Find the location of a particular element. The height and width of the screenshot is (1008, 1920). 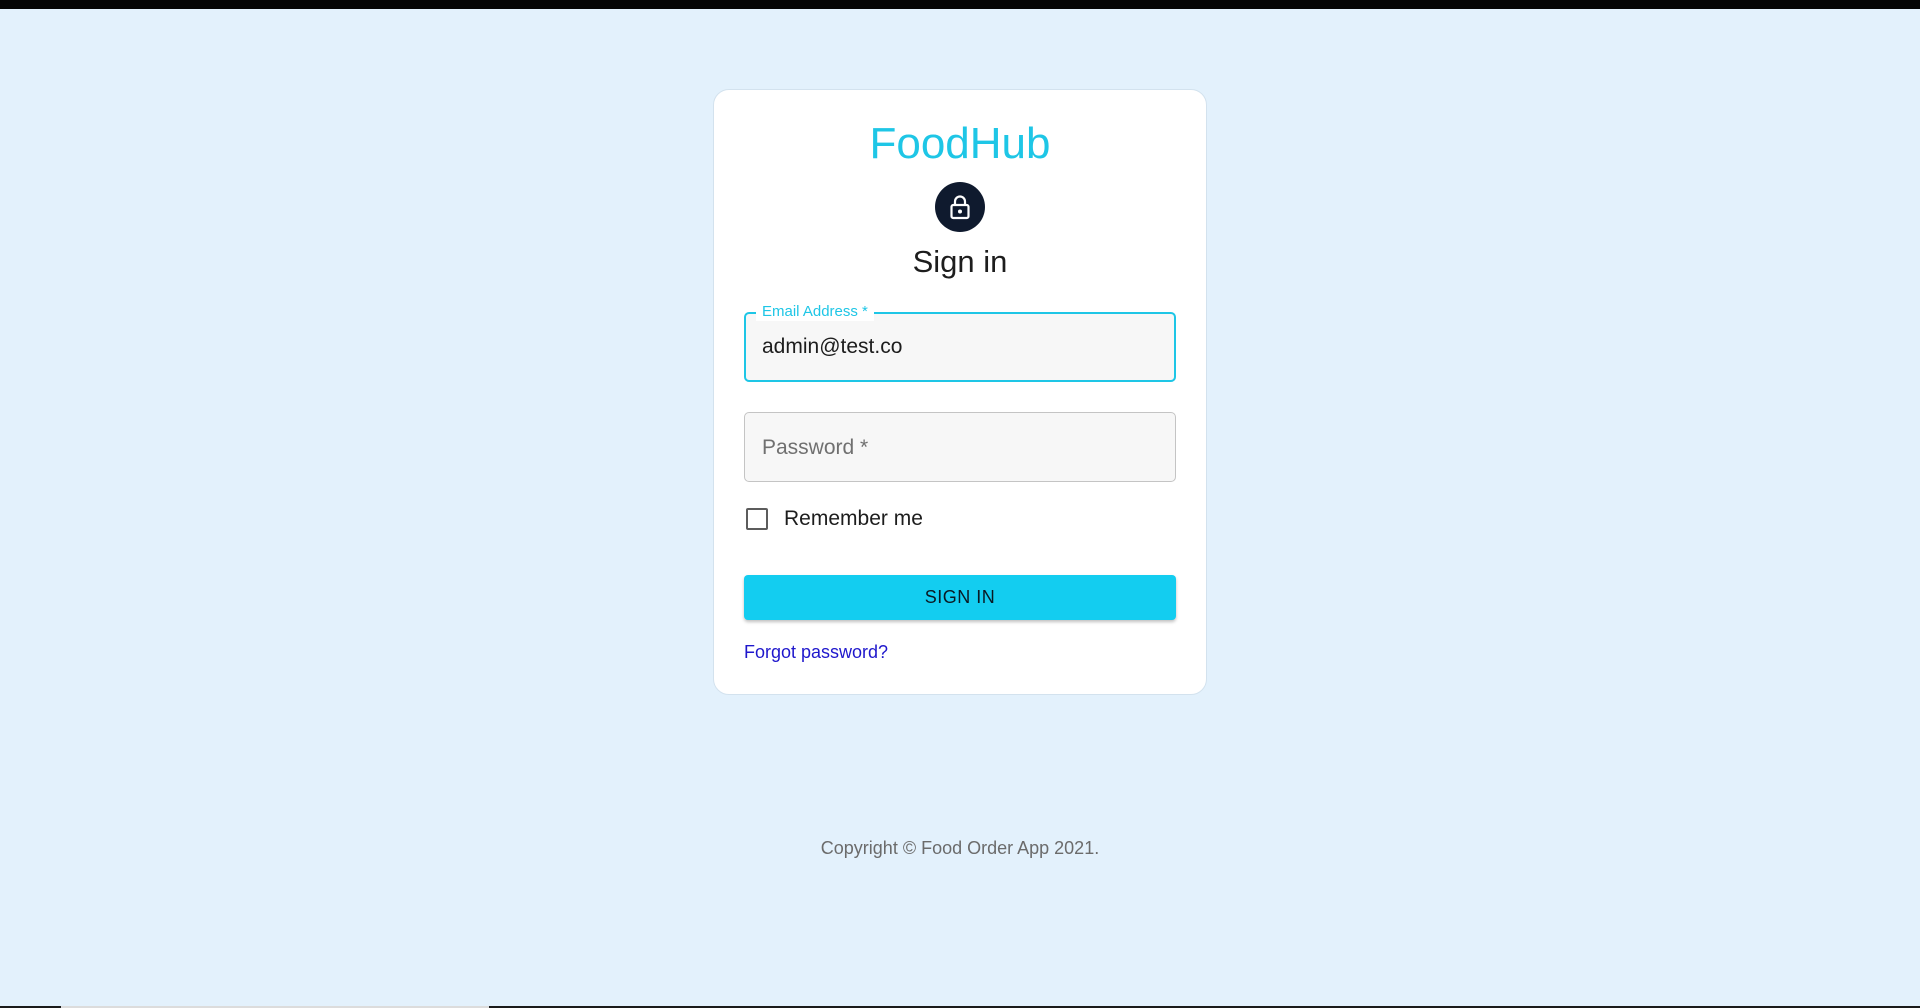

copyright-text: Copyright © Food Order App 2021. is located at coordinates (960, 848).